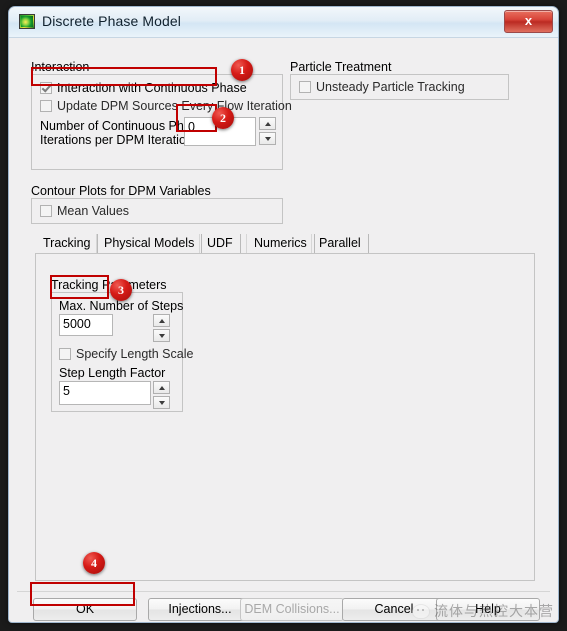  What do you see at coordinates (528, 21) in the screenshot?
I see `close-icon: x` at bounding box center [528, 21].